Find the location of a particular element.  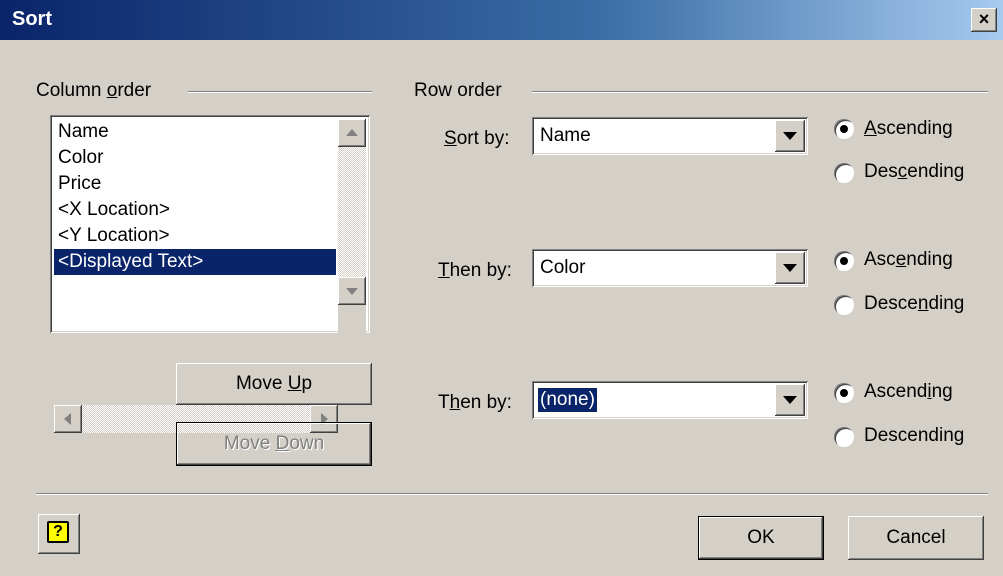

sort-by-label: Sort by: is located at coordinates (477, 138).